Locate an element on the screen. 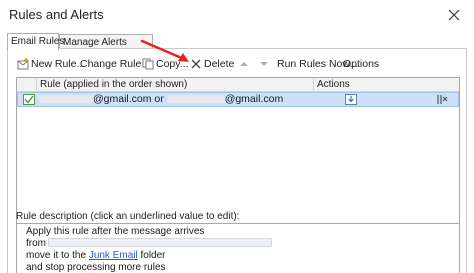 The width and height of the screenshot is (474, 273). rule-enabled-checkbox is located at coordinates (29, 99).